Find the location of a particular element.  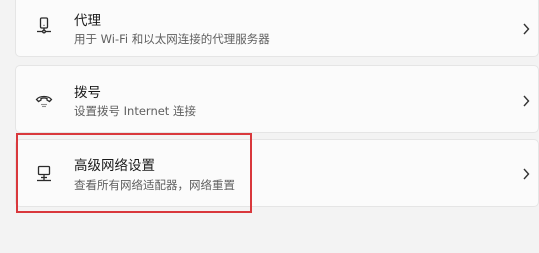

dial-up-icon is located at coordinates (44, 101).